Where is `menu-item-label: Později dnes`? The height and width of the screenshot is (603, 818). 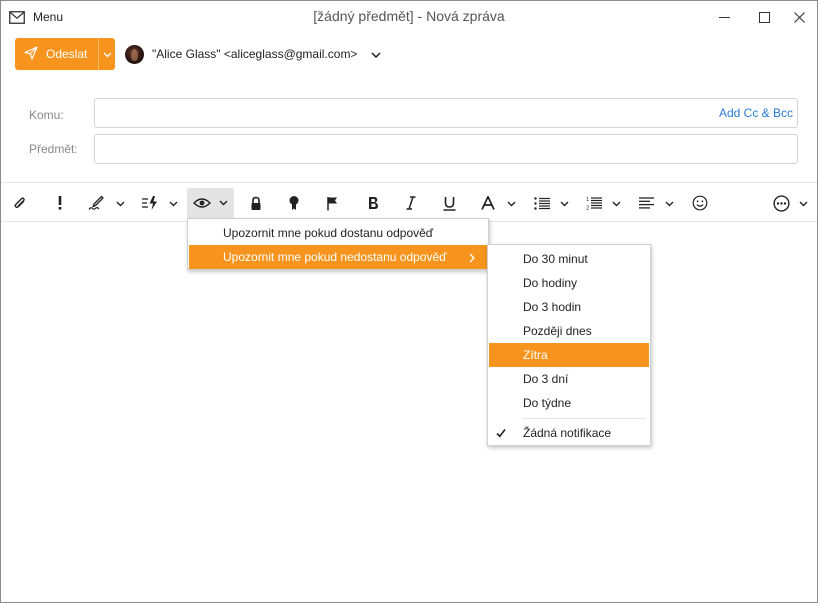
menu-item-label: Později dnes is located at coordinates (557, 331).